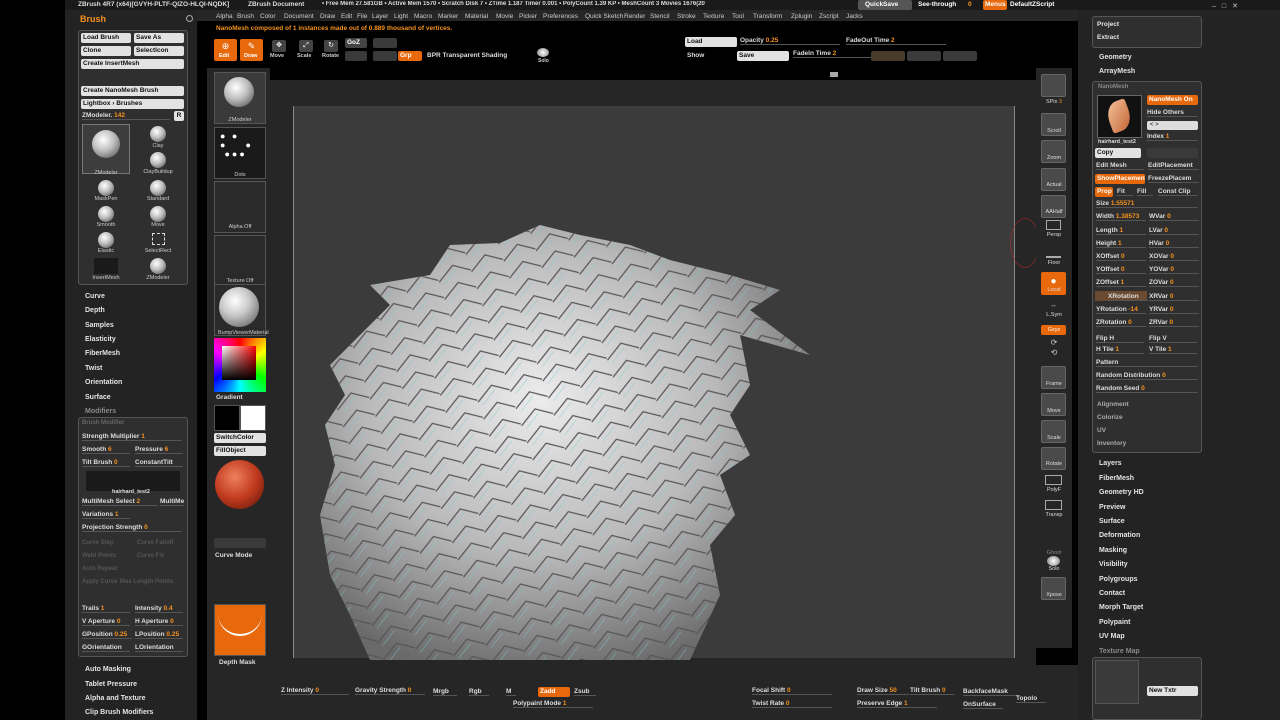 This screenshot has height=720, width=1280. I want to click on visible-button, so click(356, 56).